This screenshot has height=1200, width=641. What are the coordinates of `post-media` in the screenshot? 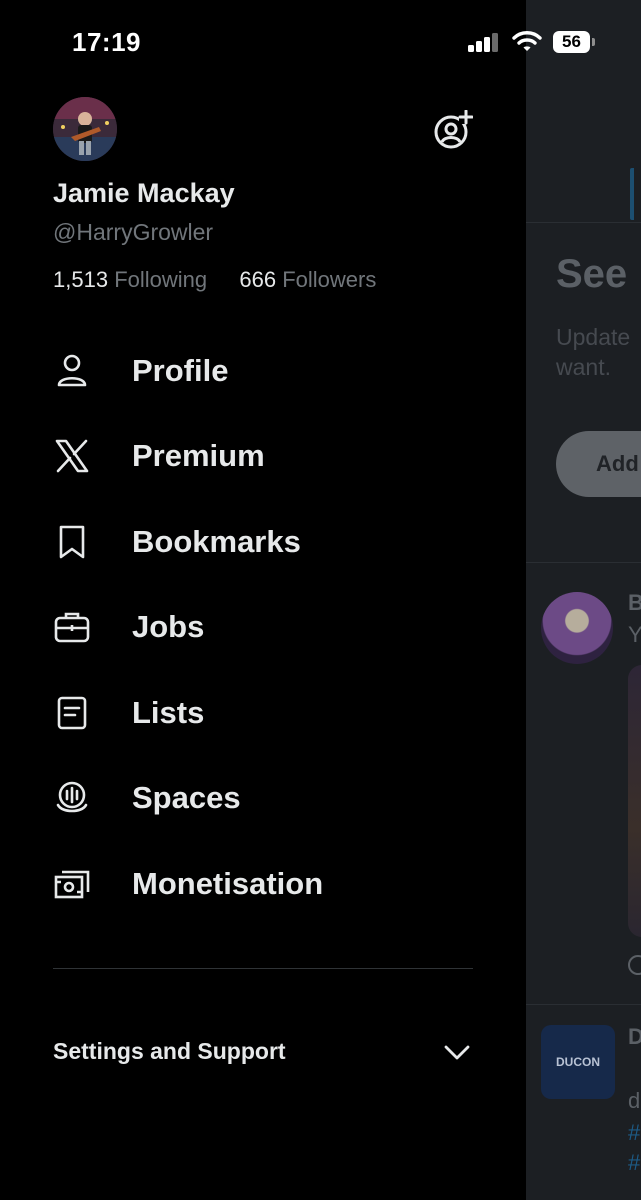 It's located at (634, 801).